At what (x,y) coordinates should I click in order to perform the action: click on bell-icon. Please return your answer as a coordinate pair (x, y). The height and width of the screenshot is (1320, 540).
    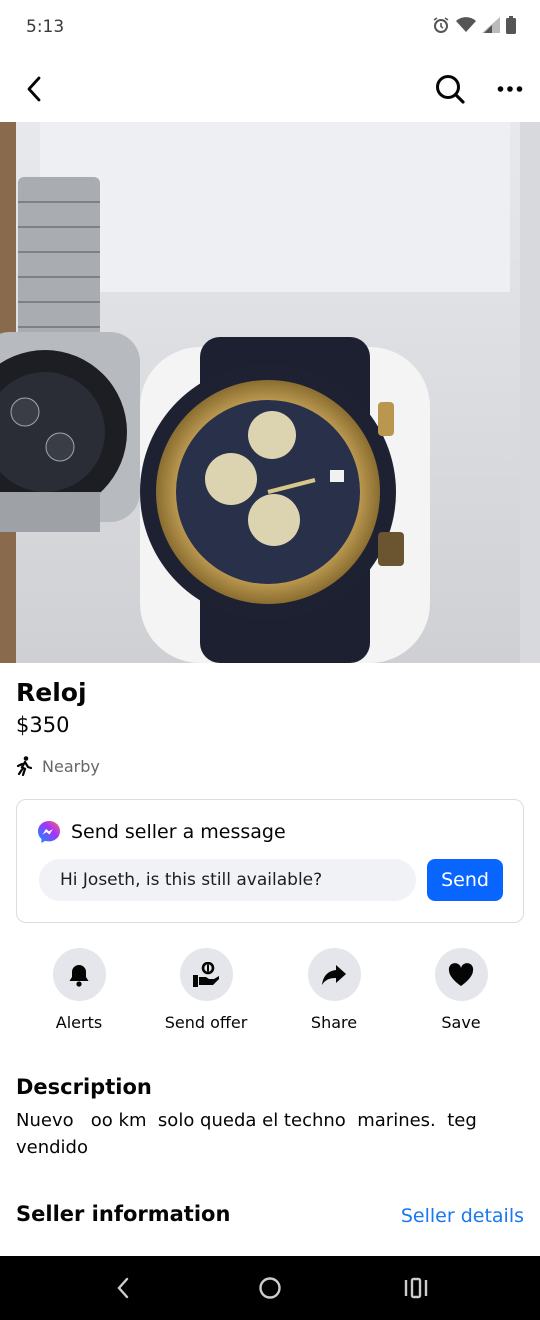
    Looking at the image, I should click on (79, 975).